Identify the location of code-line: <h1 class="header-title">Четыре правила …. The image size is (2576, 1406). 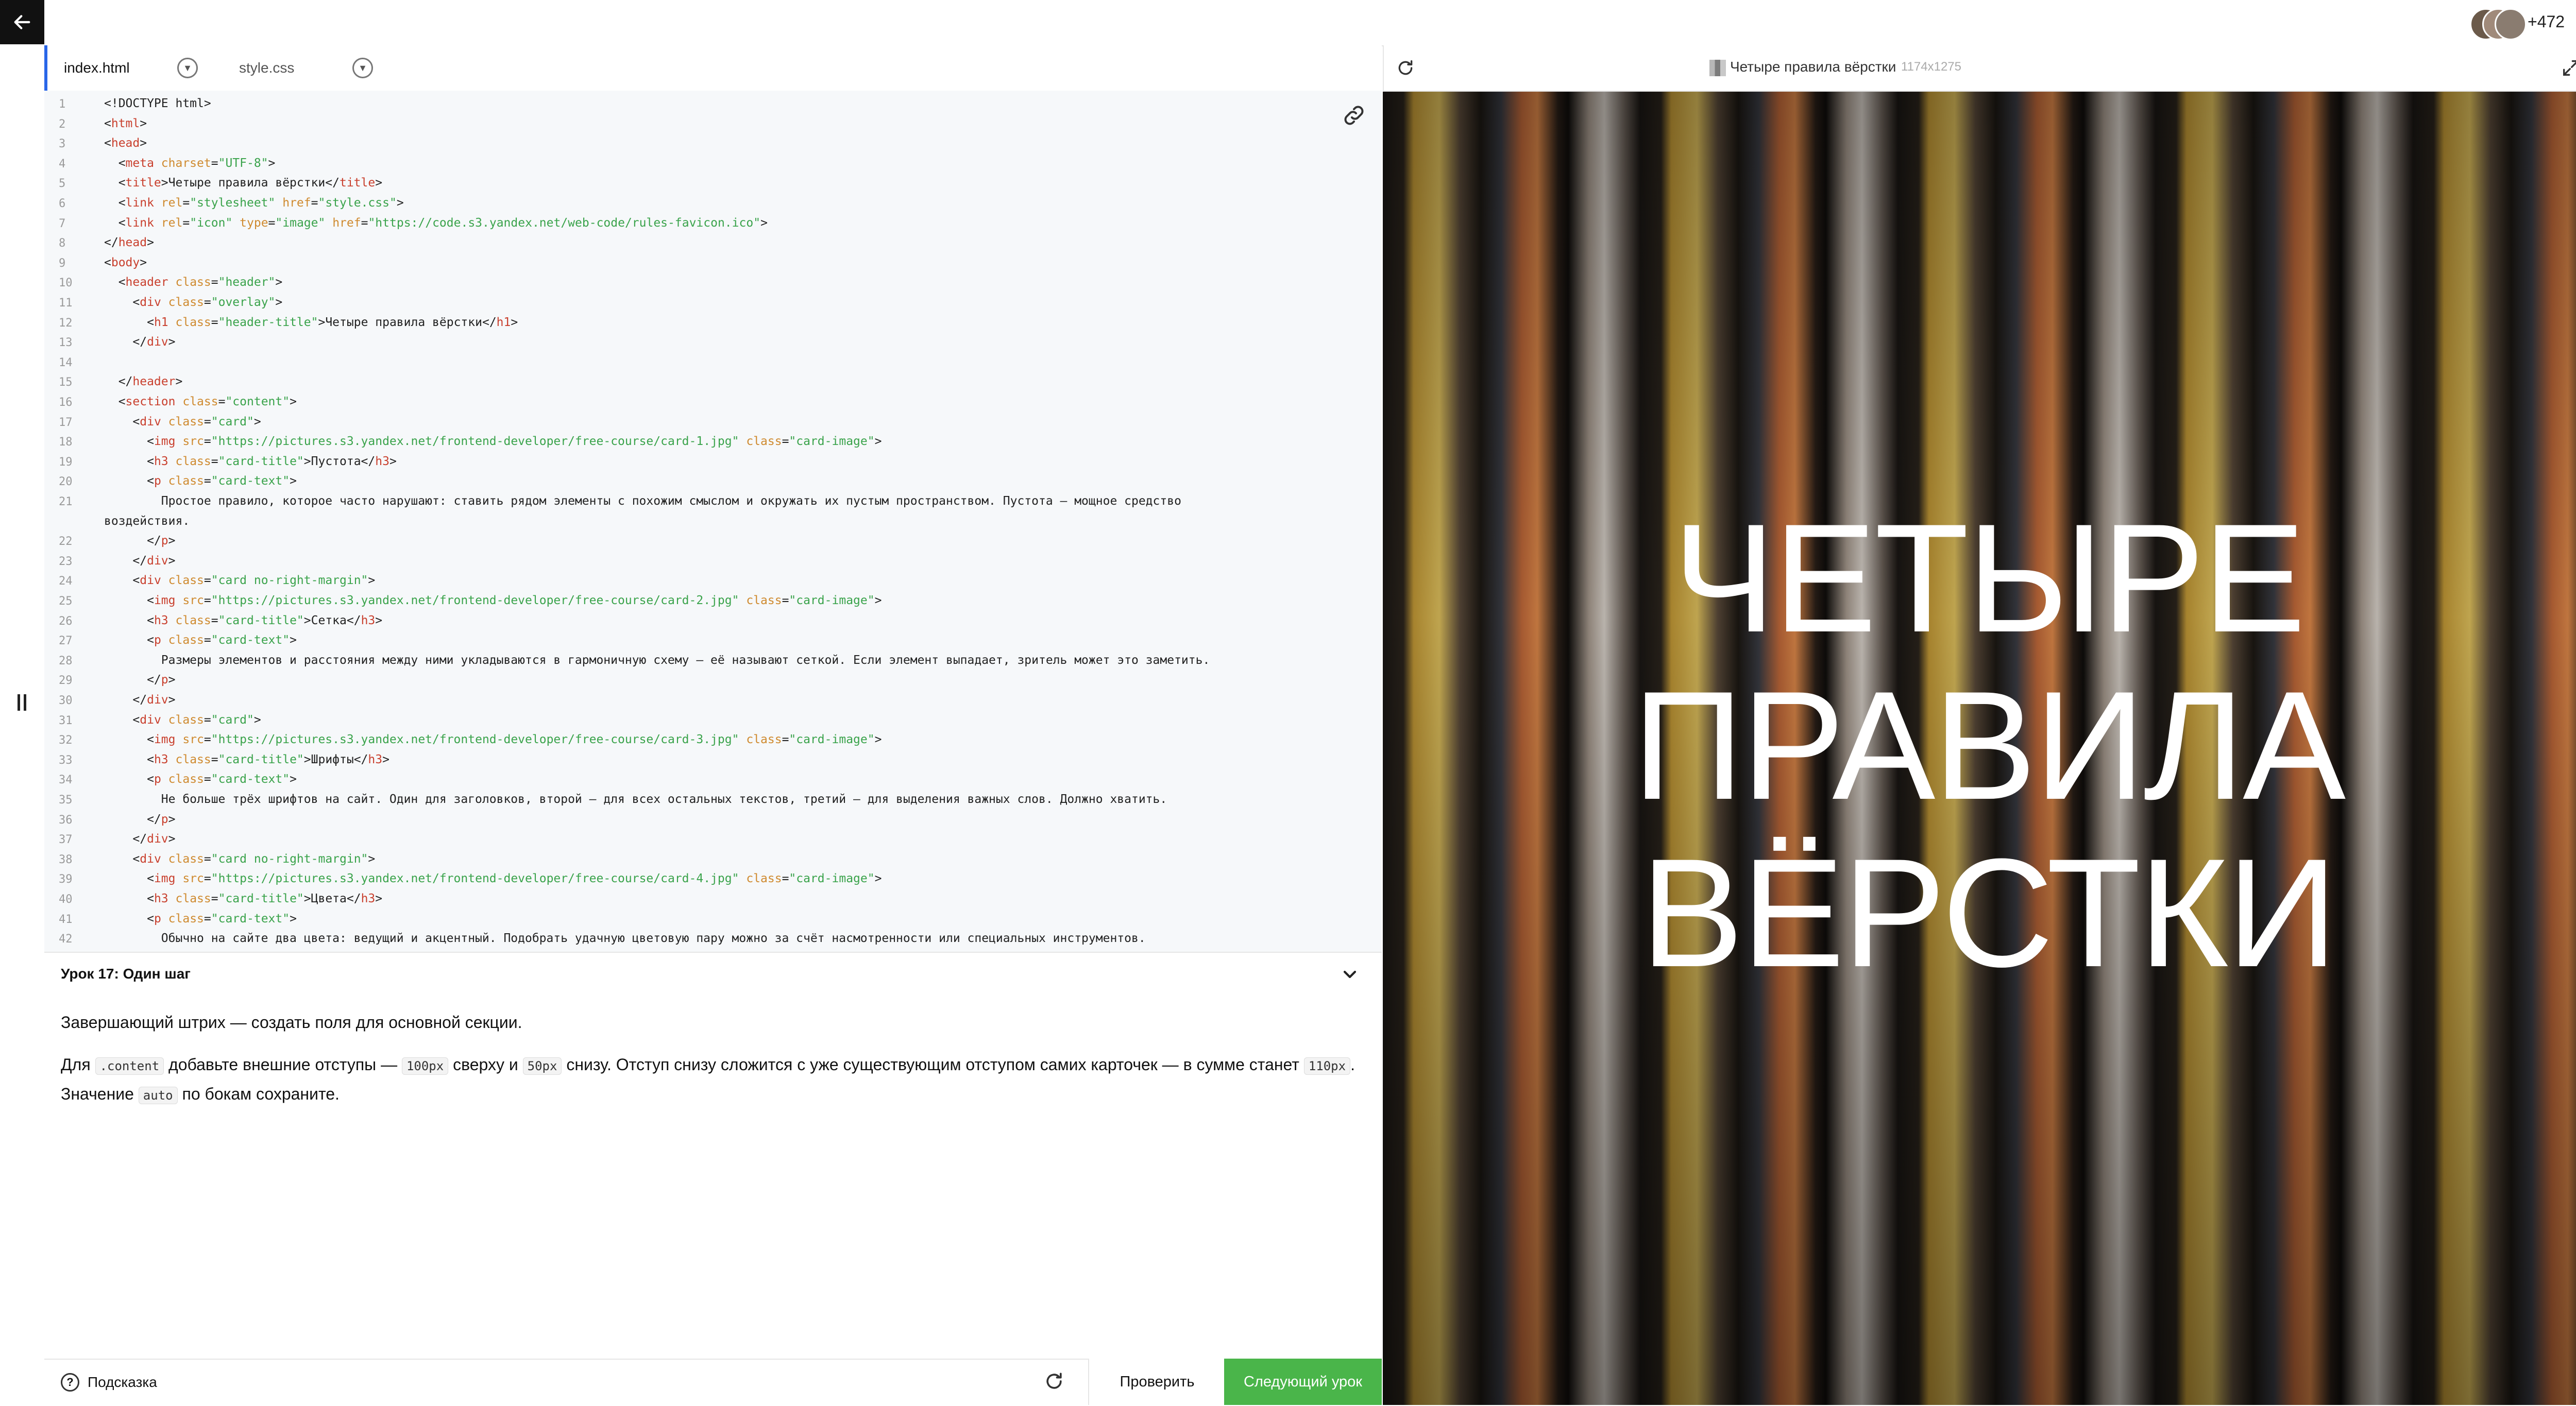
(311, 322).